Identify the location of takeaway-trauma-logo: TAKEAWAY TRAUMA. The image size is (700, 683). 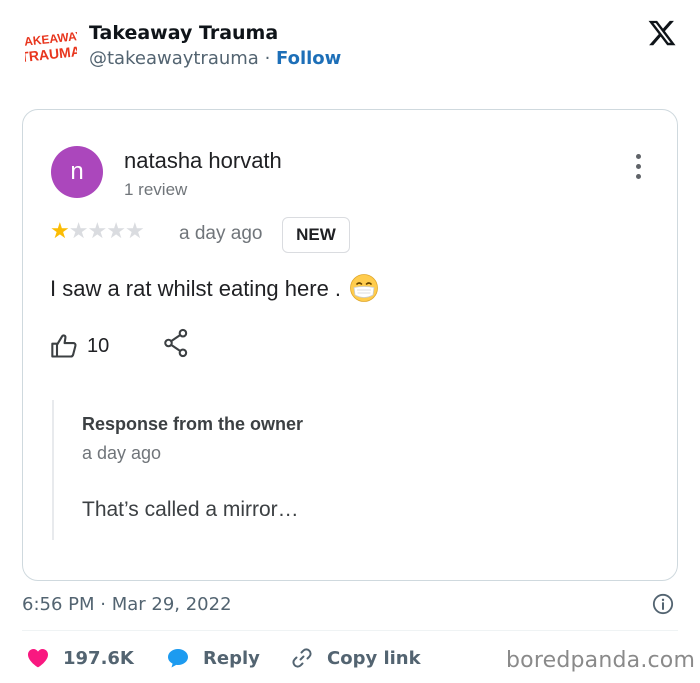
(51, 47).